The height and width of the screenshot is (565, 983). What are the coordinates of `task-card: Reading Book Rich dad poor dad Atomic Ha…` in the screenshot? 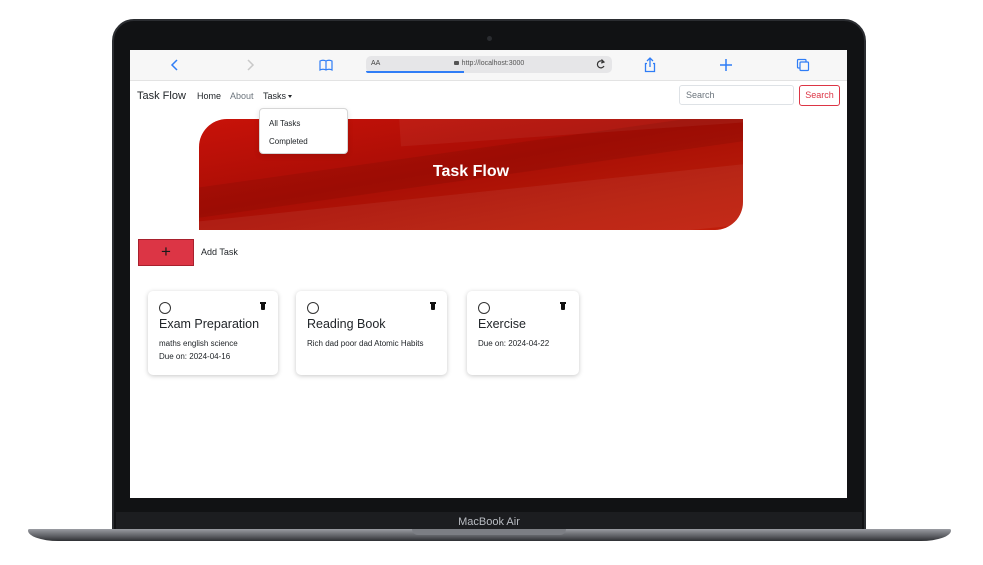 It's located at (371, 333).